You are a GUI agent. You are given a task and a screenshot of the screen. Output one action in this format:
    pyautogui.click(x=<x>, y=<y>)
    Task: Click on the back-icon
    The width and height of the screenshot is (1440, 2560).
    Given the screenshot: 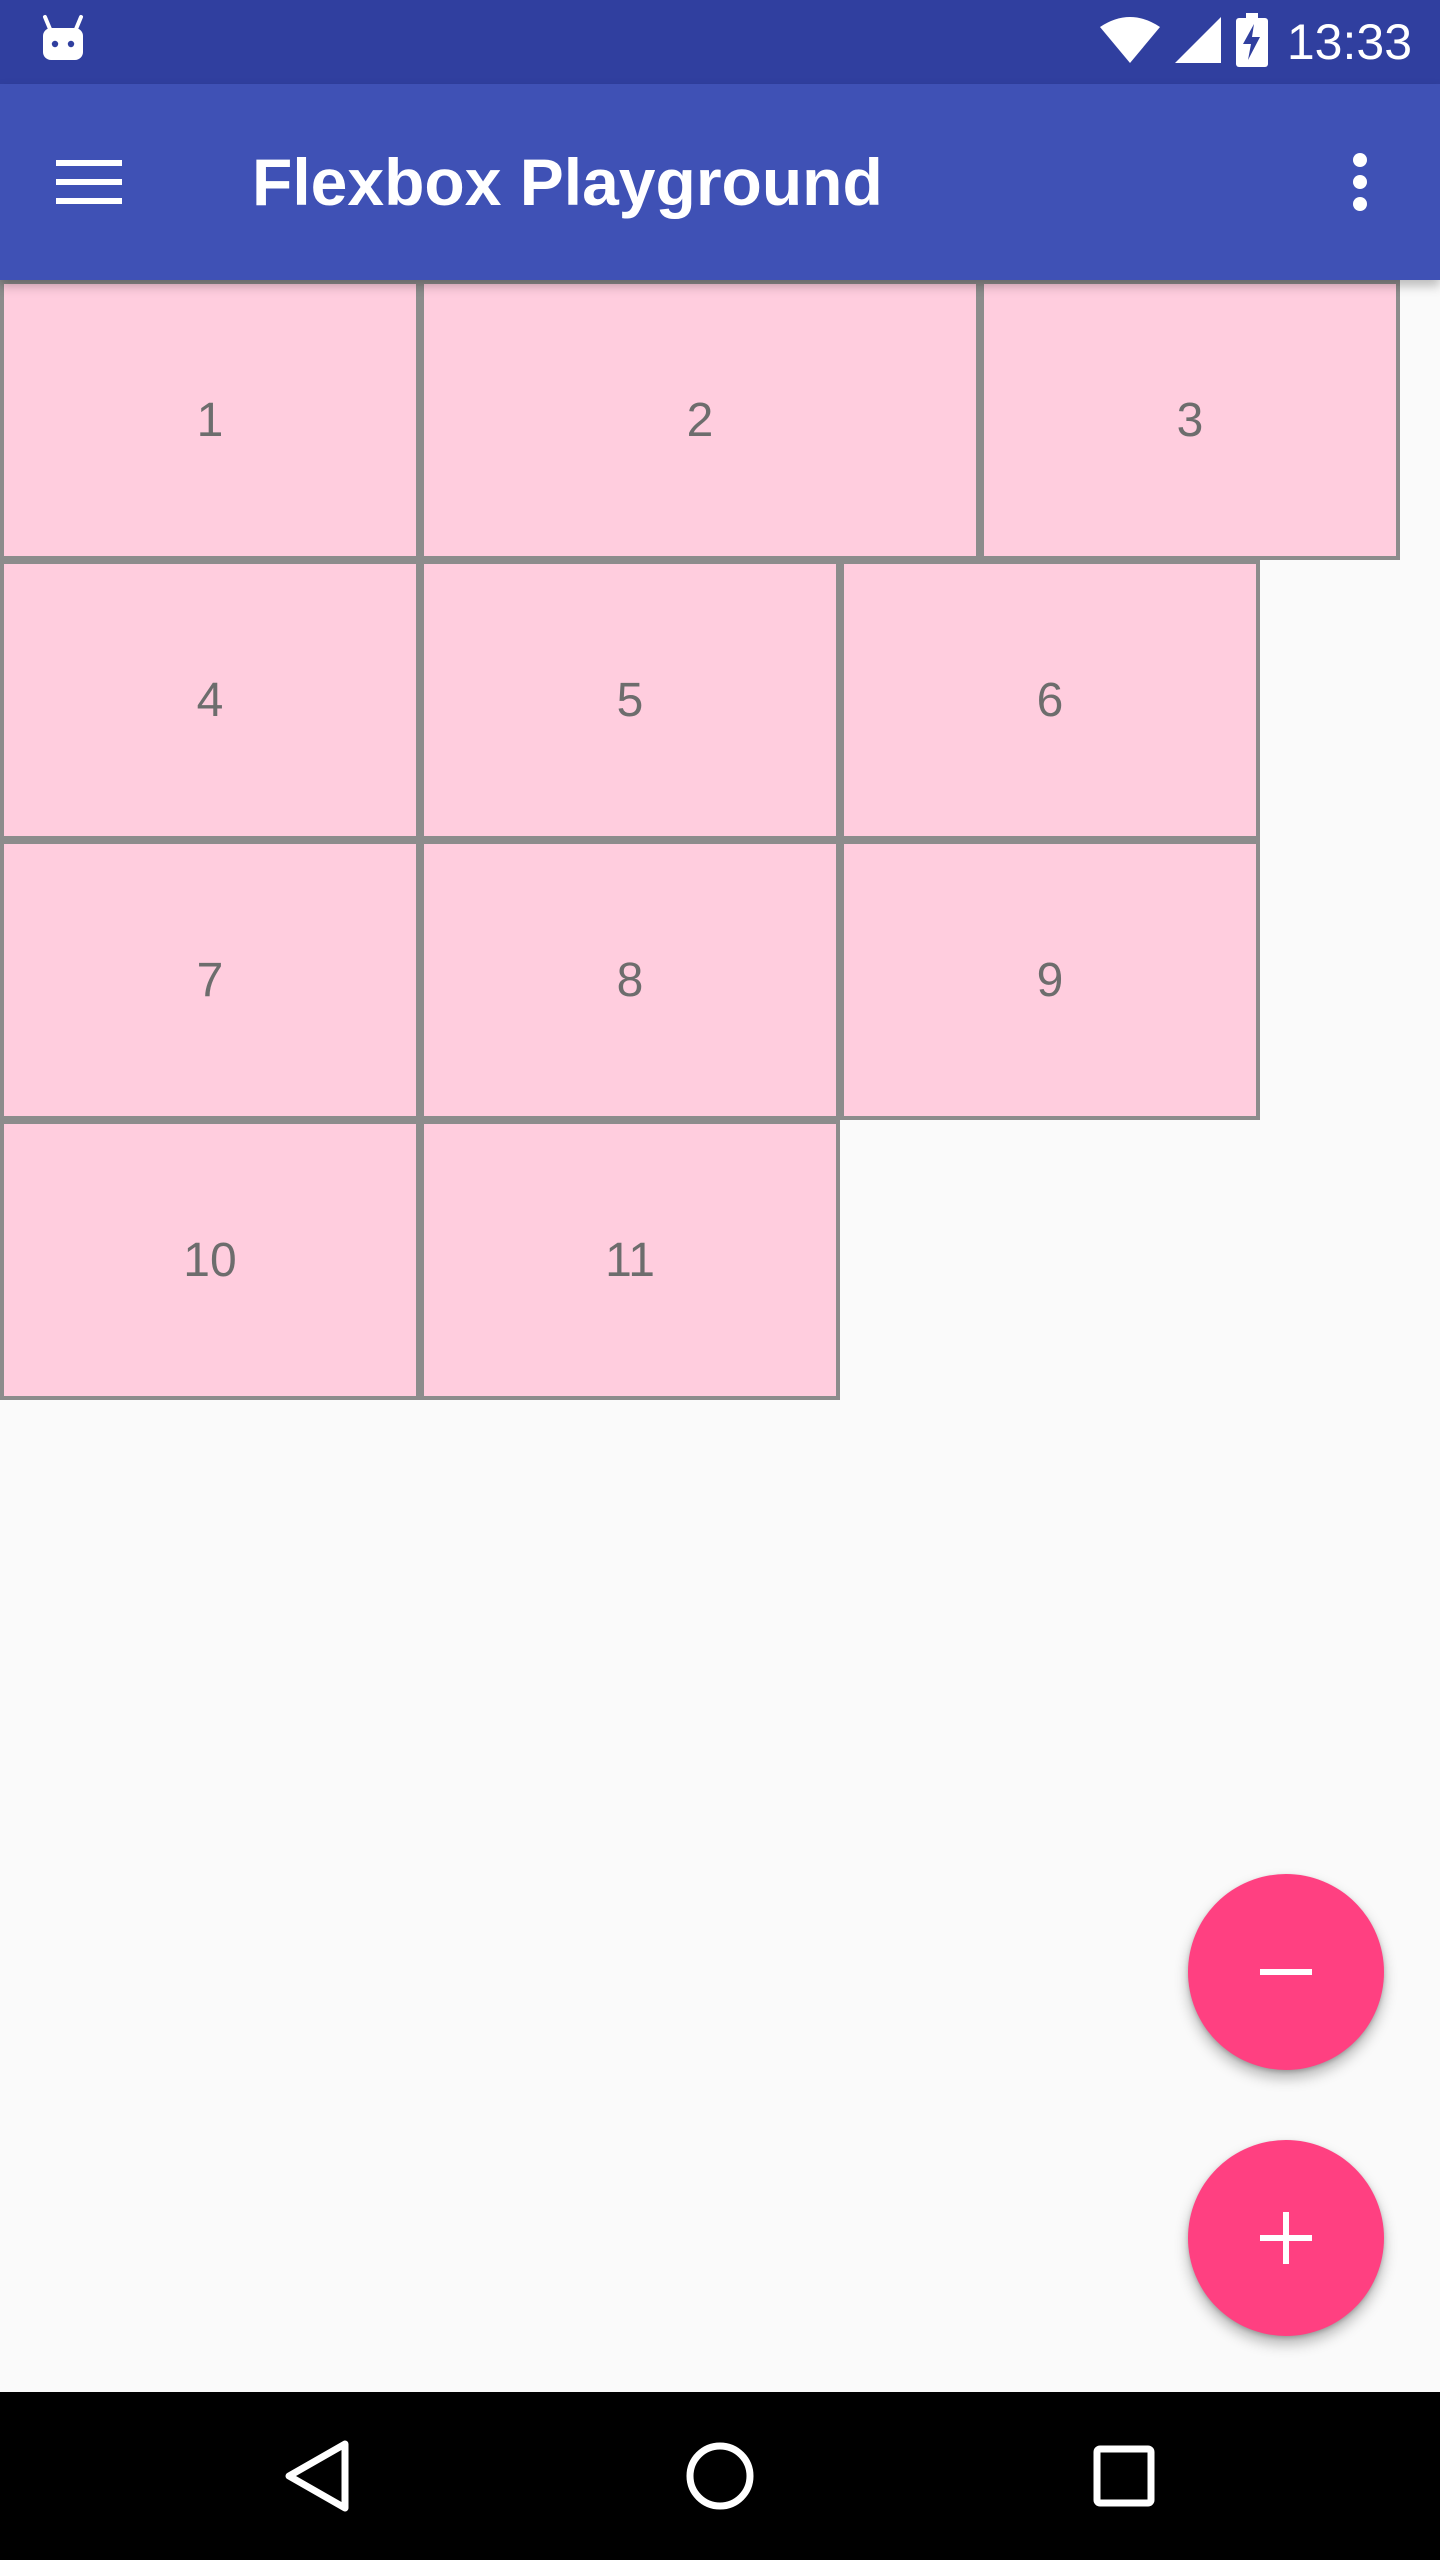 What is the action you would take?
    pyautogui.click(x=317, y=2476)
    